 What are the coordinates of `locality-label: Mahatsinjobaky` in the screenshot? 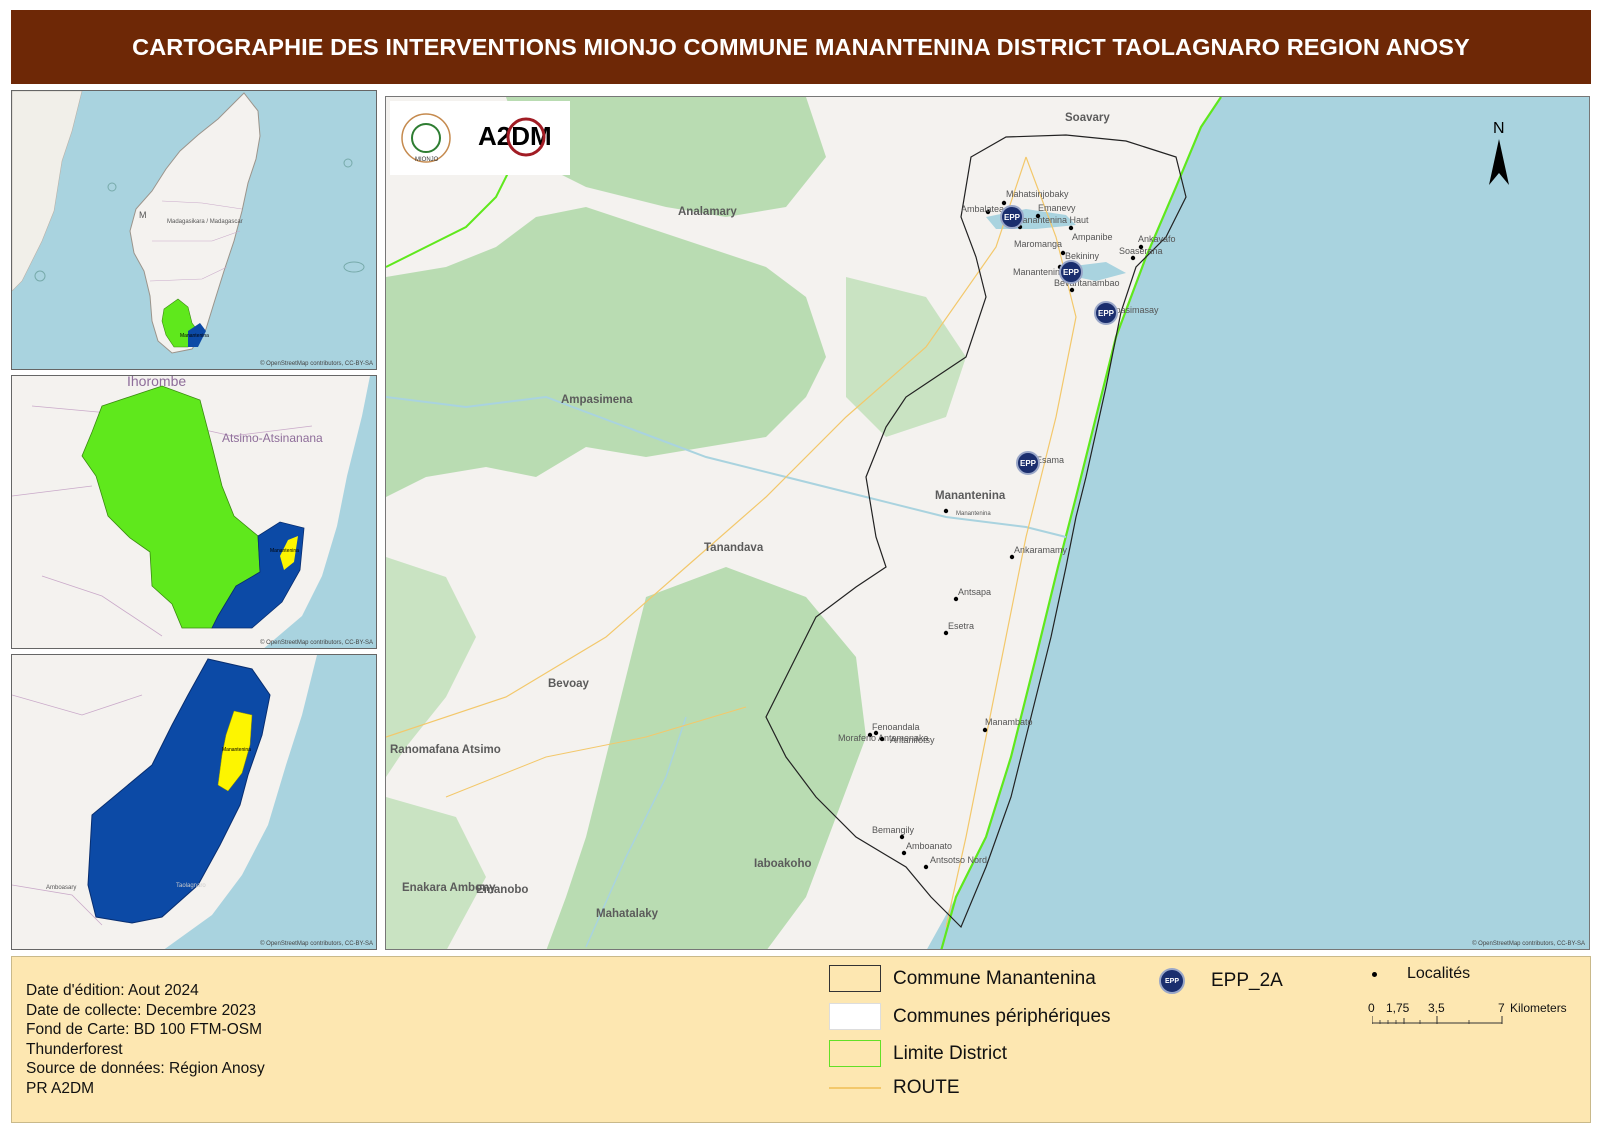 It's located at (1037, 194).